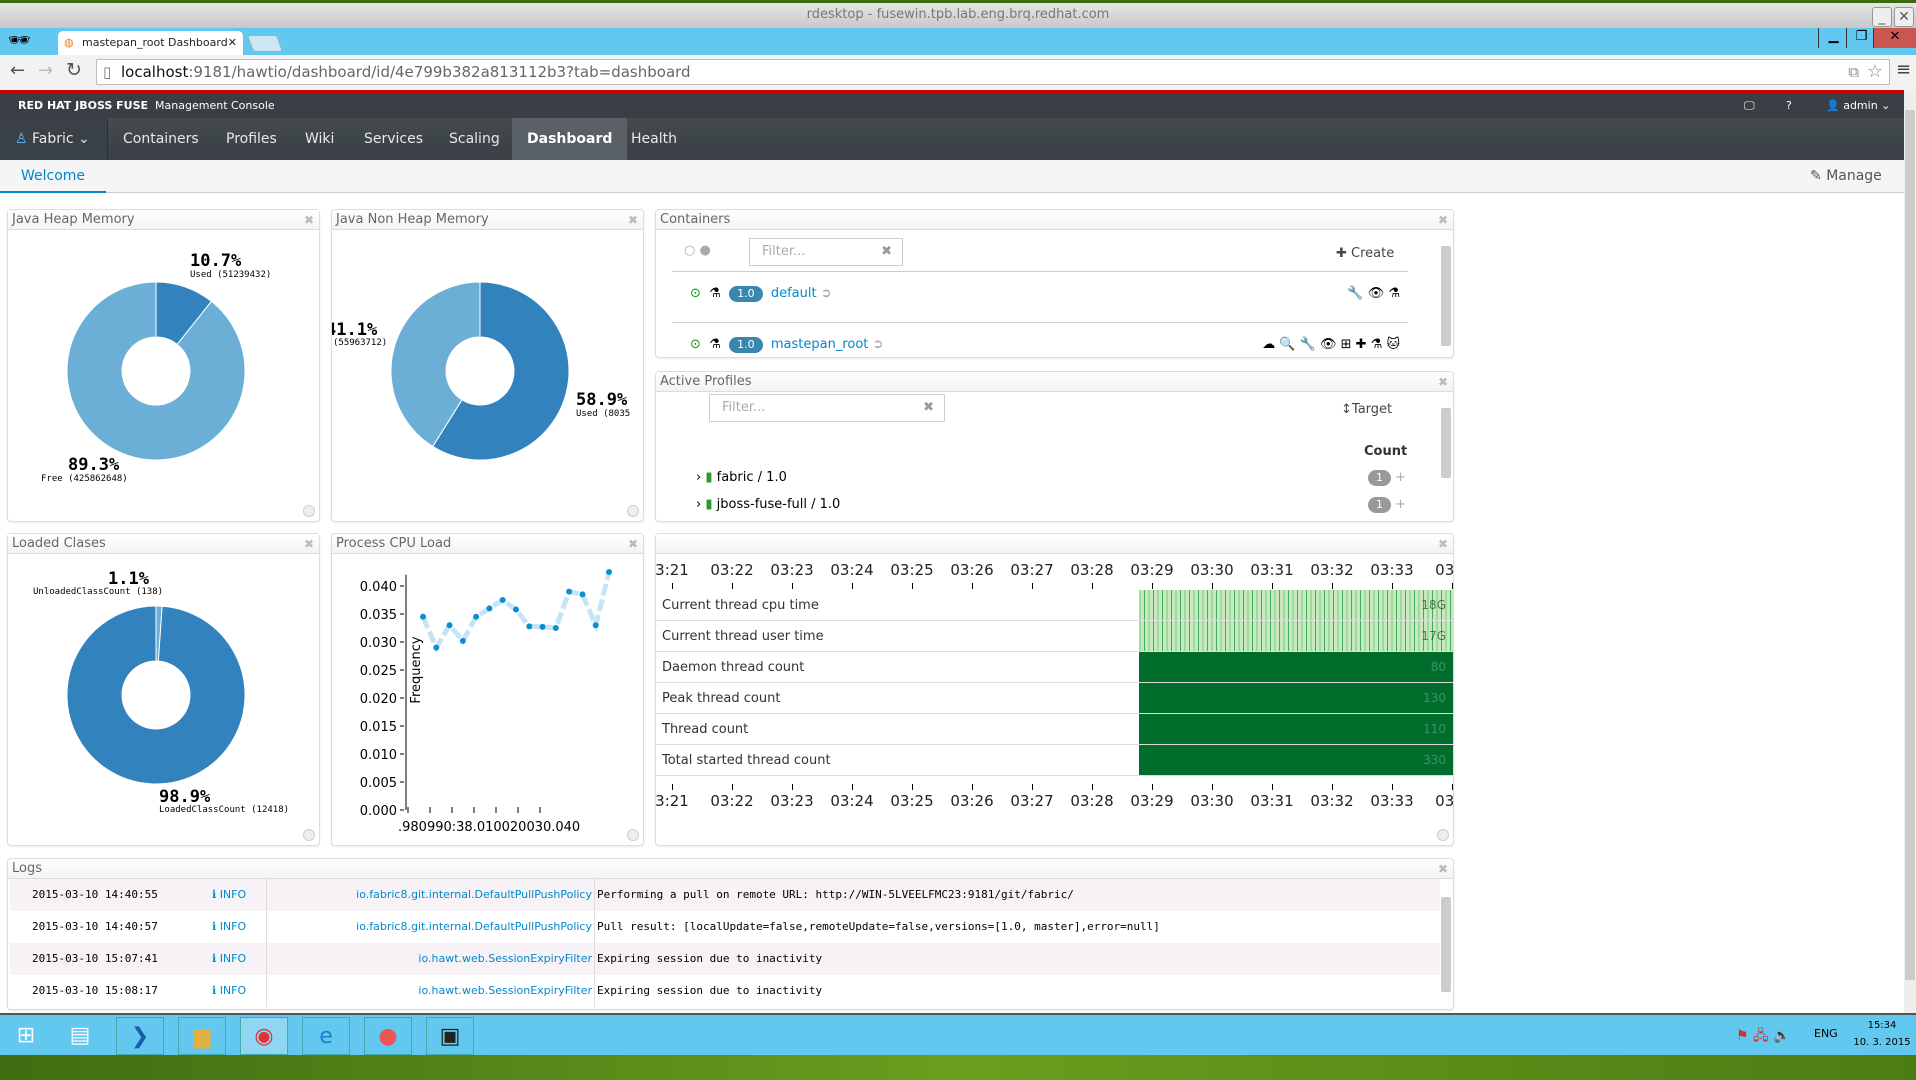 The width and height of the screenshot is (1916, 1080). Describe the element at coordinates (794, 293) in the screenshot. I see `container-link: default` at that location.